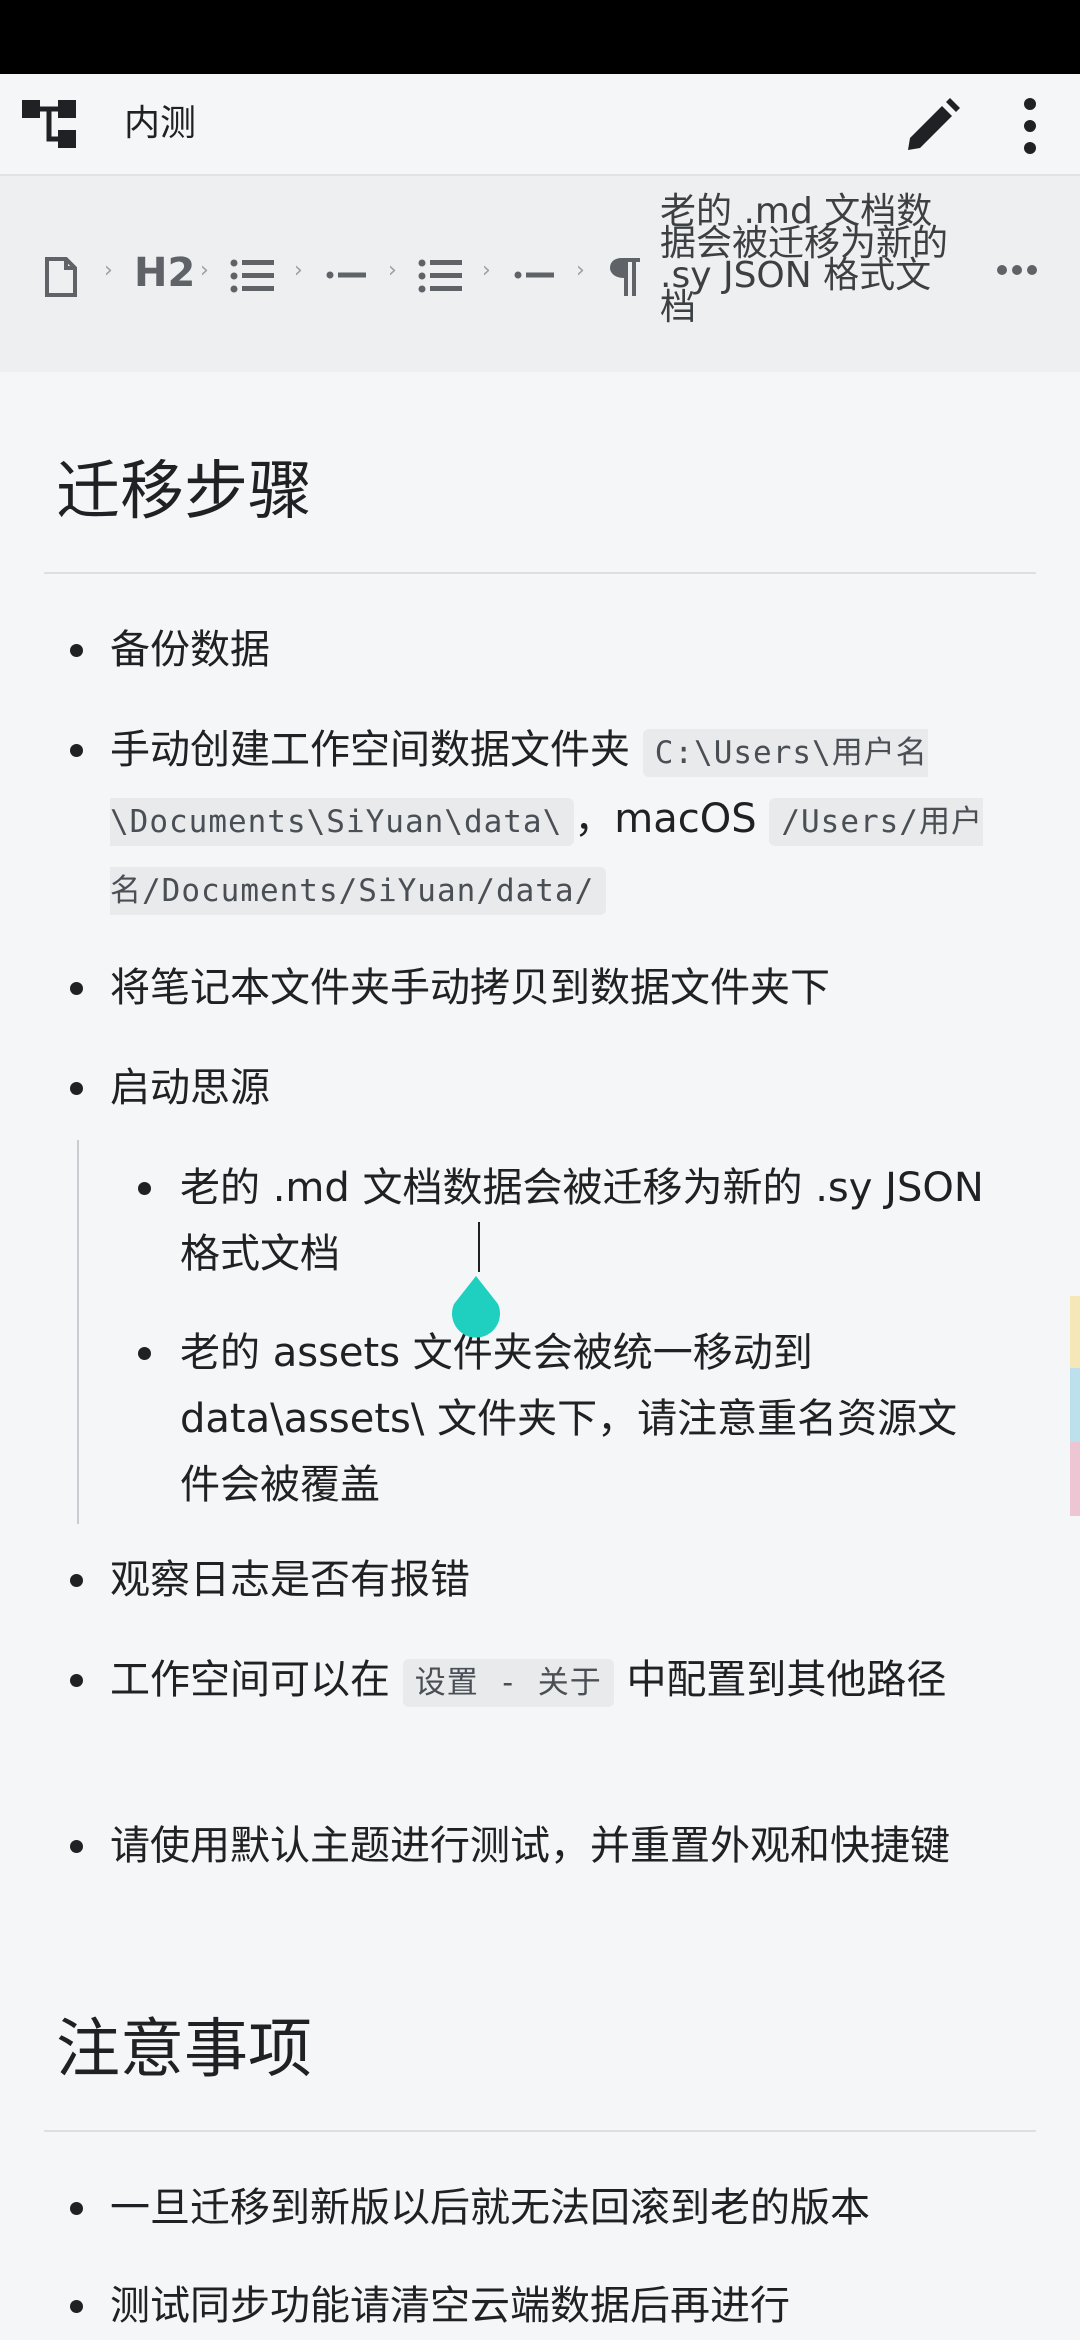  I want to click on selection-handle-icon, so click(476, 1309).